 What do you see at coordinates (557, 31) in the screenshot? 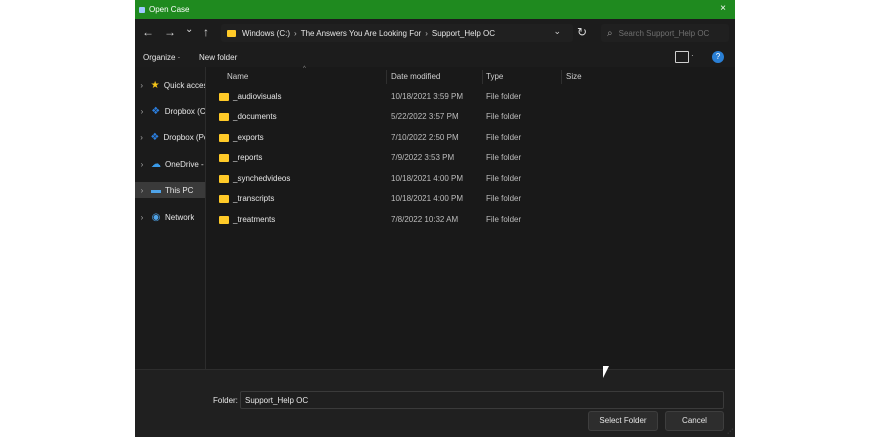
I see `chevron-down-icon: ⌄` at bounding box center [557, 31].